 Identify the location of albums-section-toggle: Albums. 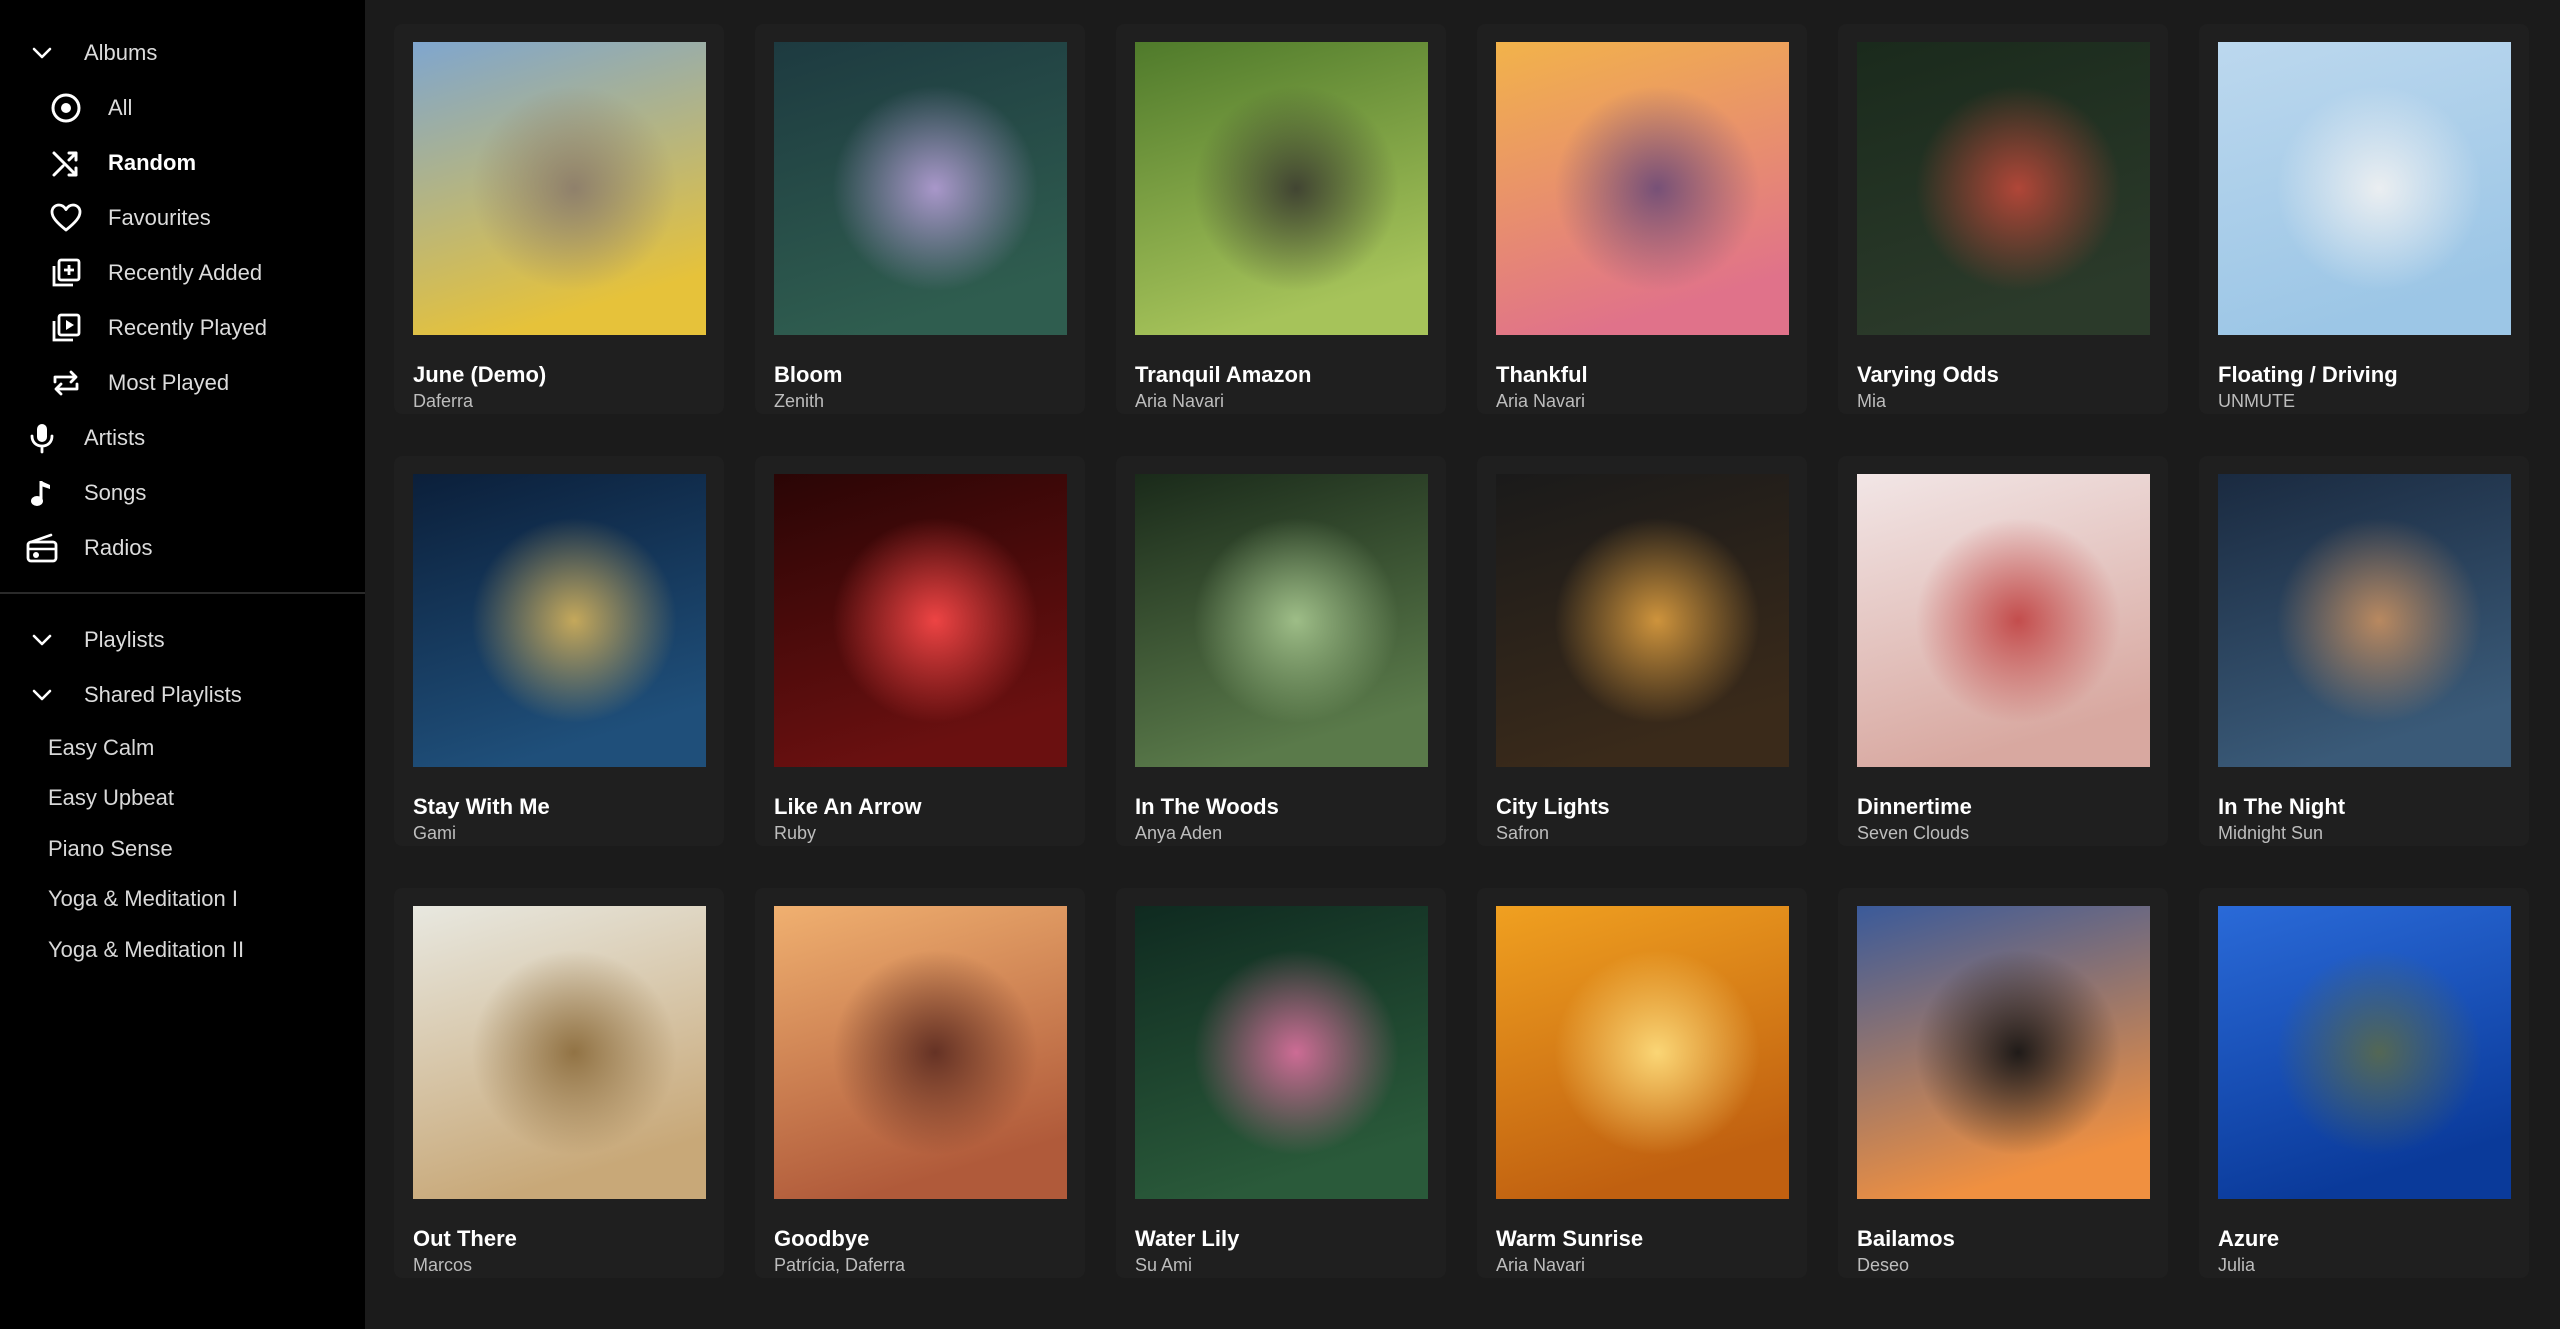
(182, 53).